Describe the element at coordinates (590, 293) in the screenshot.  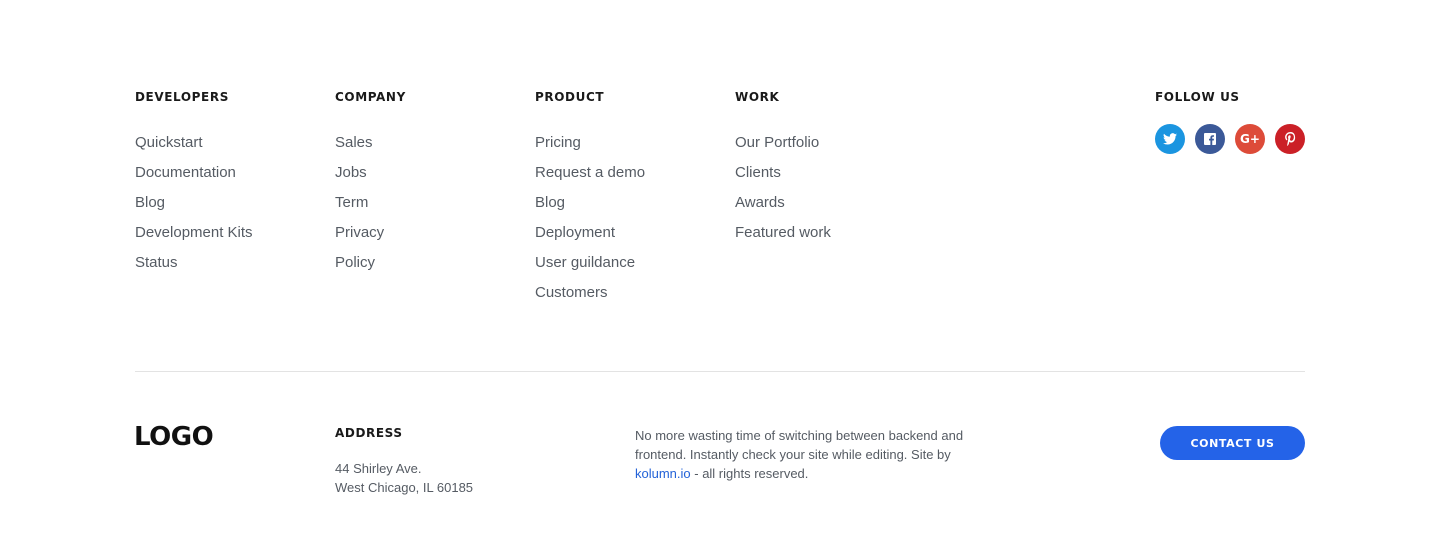
I see `link-customers: Customers` at that location.